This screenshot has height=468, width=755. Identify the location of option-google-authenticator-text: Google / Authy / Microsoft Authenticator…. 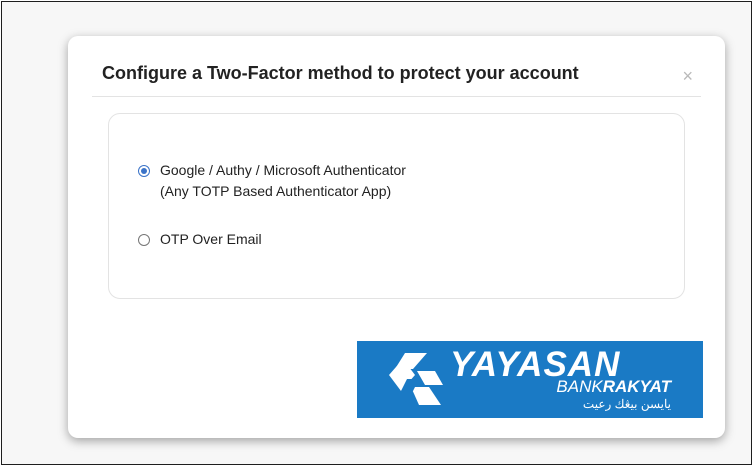
(283, 181).